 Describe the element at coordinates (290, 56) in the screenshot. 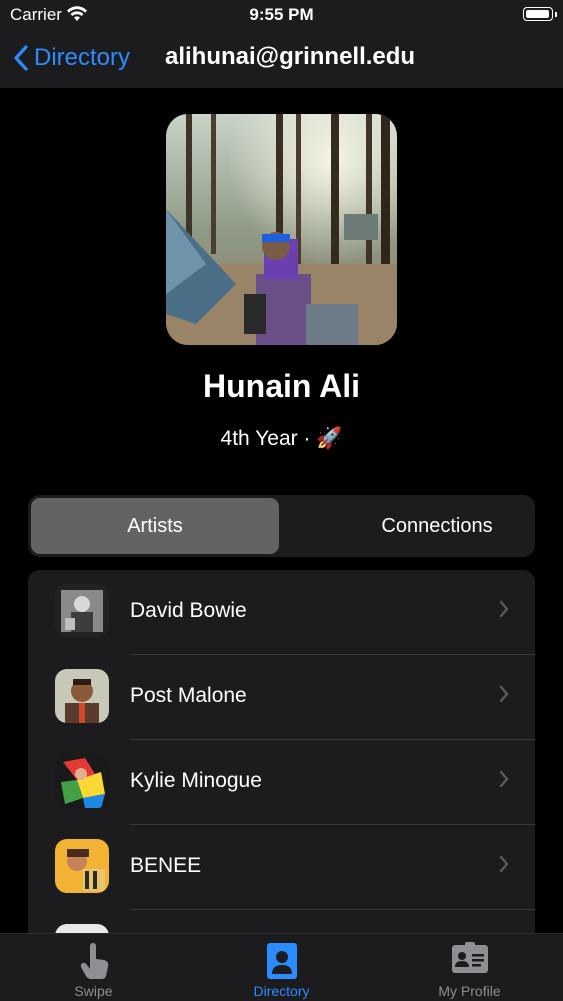

I see `nav-title: alihunai@grinnell.edu` at that location.